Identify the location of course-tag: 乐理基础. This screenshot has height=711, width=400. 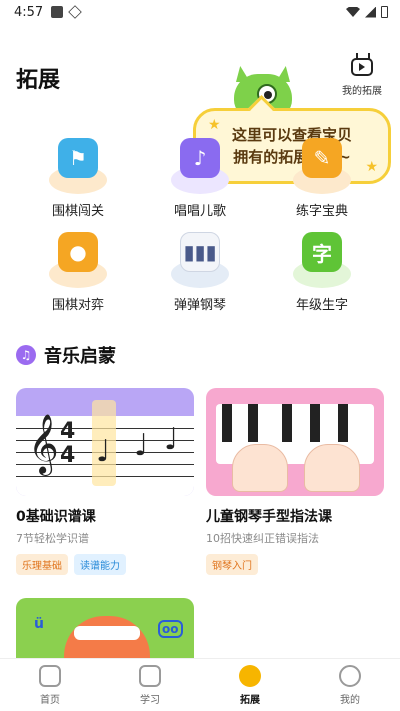
(42, 564).